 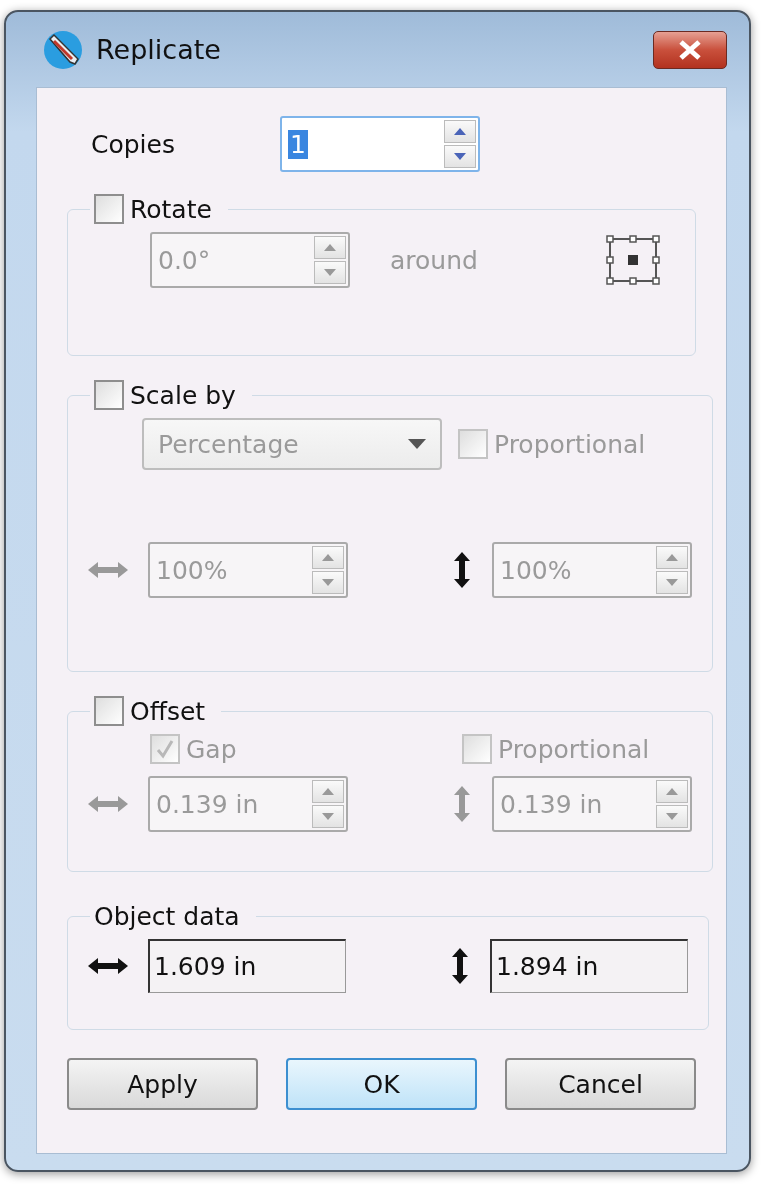 What do you see at coordinates (632, 260) in the screenshot?
I see `anchor-point-icon` at bounding box center [632, 260].